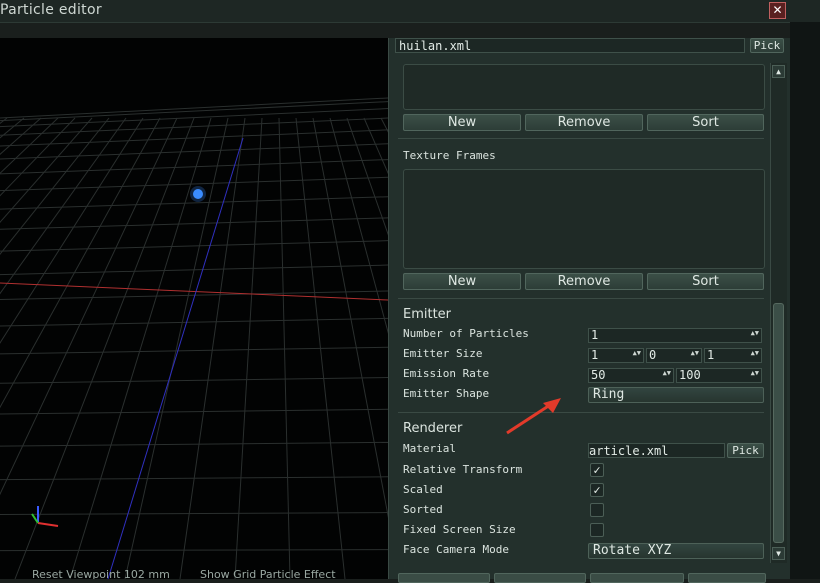 This screenshot has width=820, height=583. I want to click on material-field: article.xml, so click(656, 450).